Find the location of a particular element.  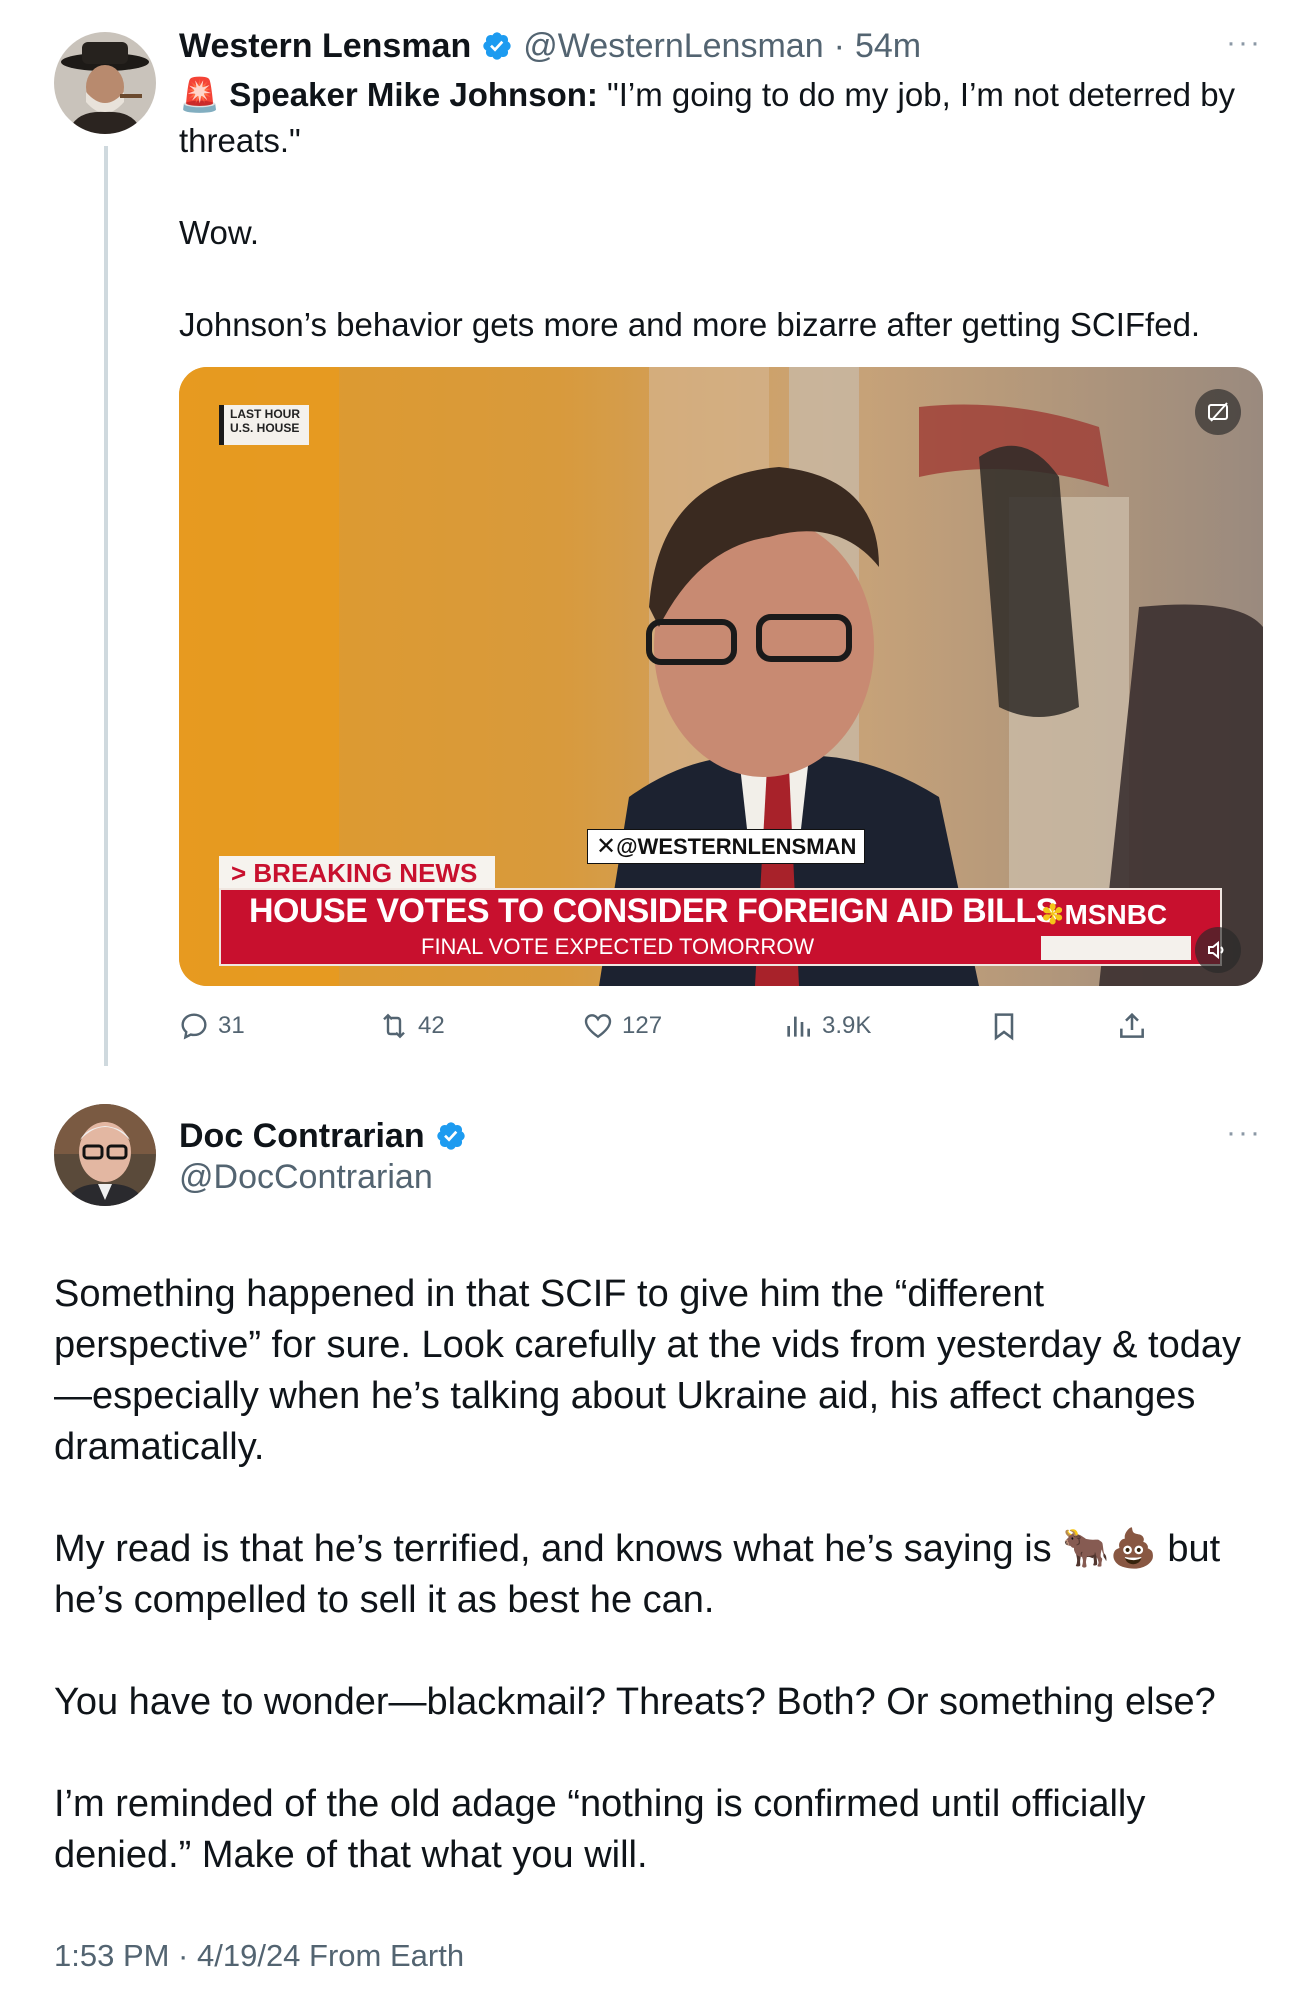

tweet2-header: Doc Contrarian is located at coordinates (323, 1136).